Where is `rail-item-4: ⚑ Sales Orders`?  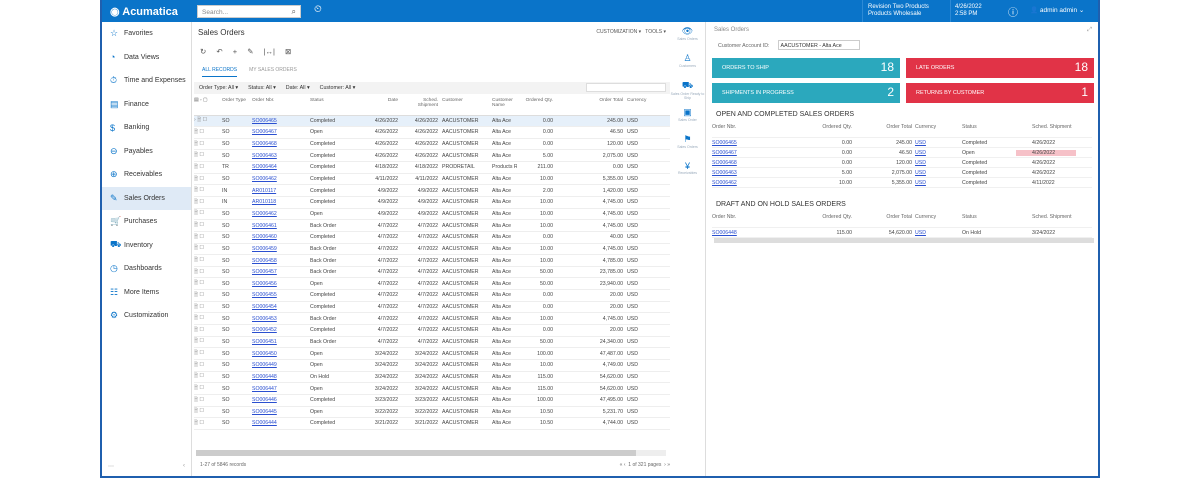 rail-item-4: ⚑ Sales Orders is located at coordinates (687, 143).